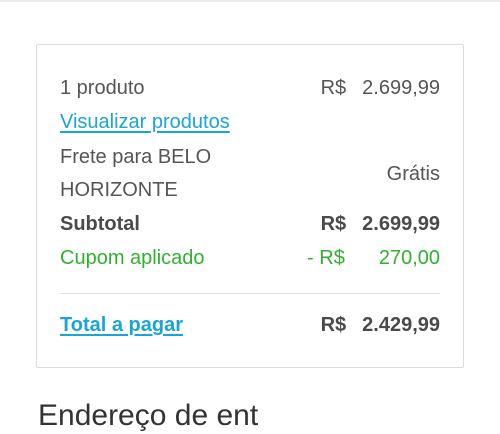  What do you see at coordinates (333, 224) in the screenshot?
I see `subtotal-currency: R$` at bounding box center [333, 224].